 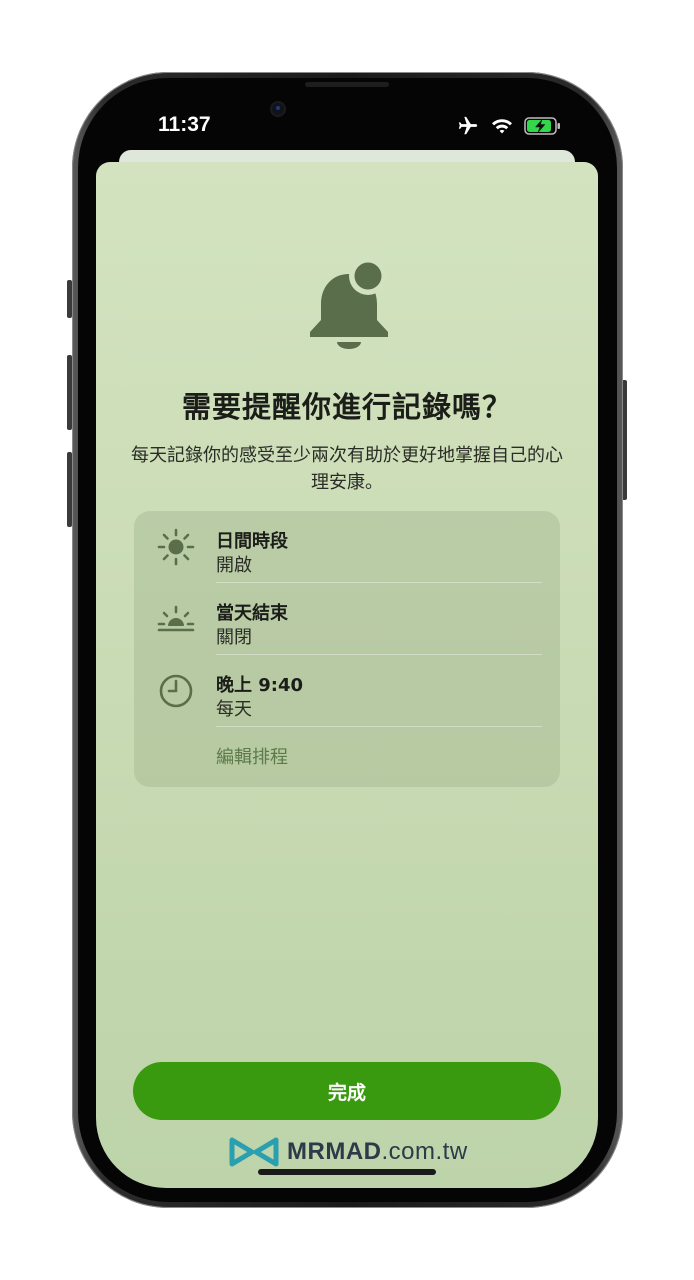 What do you see at coordinates (234, 709) in the screenshot?
I see `schedule-status: 每天` at bounding box center [234, 709].